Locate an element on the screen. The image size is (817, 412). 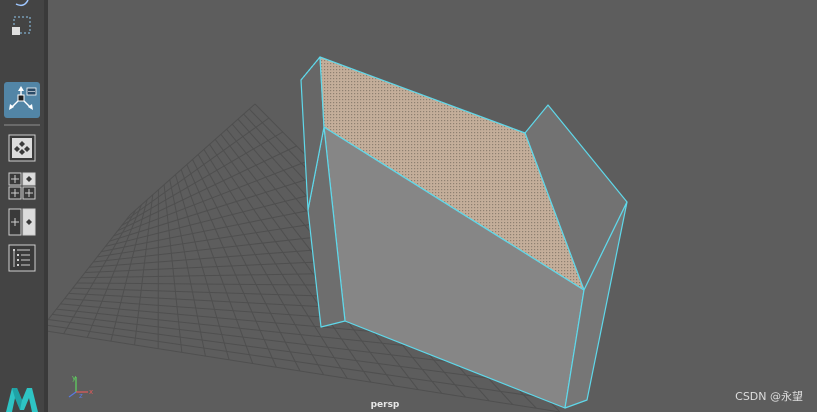
svg-text: z is located at coordinates (81, 395).